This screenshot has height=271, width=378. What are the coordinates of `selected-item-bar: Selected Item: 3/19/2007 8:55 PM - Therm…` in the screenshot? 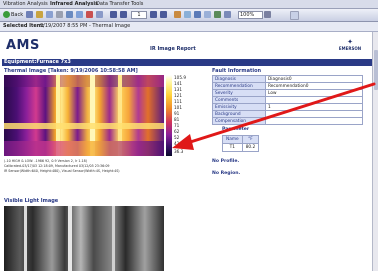 It's located at (189, 27).